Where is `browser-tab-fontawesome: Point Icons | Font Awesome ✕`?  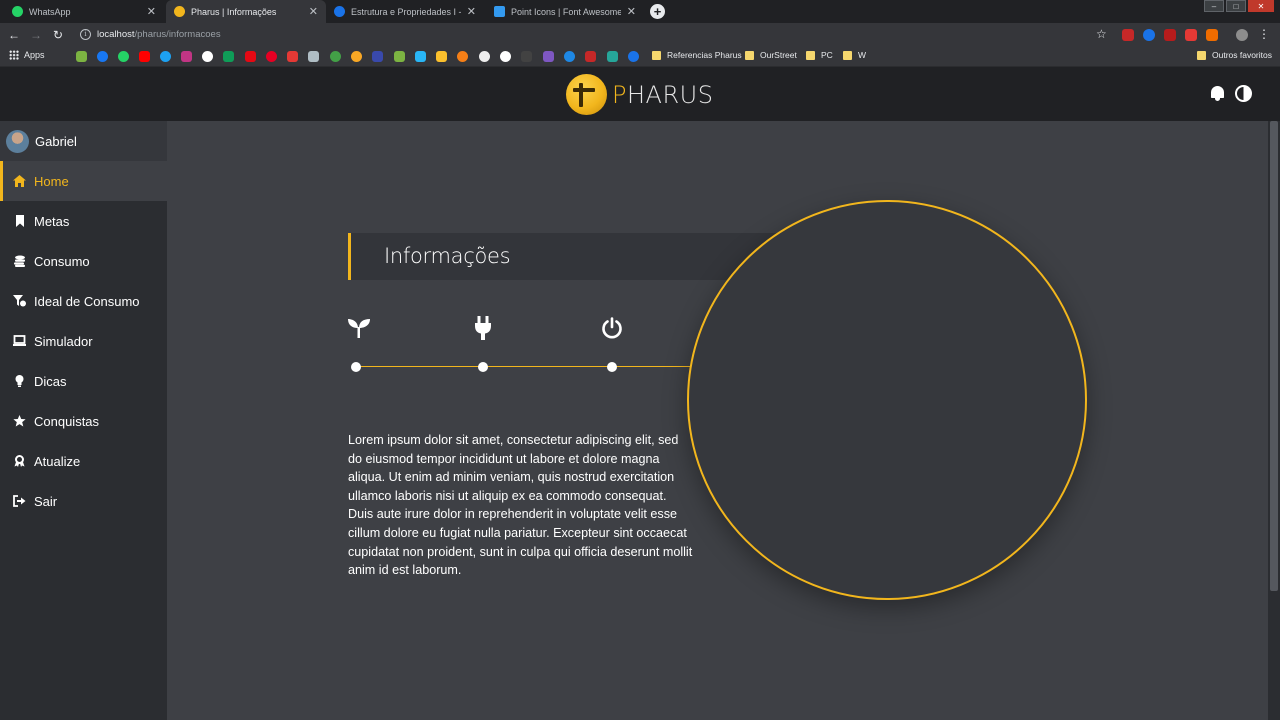
browser-tab-fontawesome: Point Icons | Font Awesome ✕ is located at coordinates (565, 11).